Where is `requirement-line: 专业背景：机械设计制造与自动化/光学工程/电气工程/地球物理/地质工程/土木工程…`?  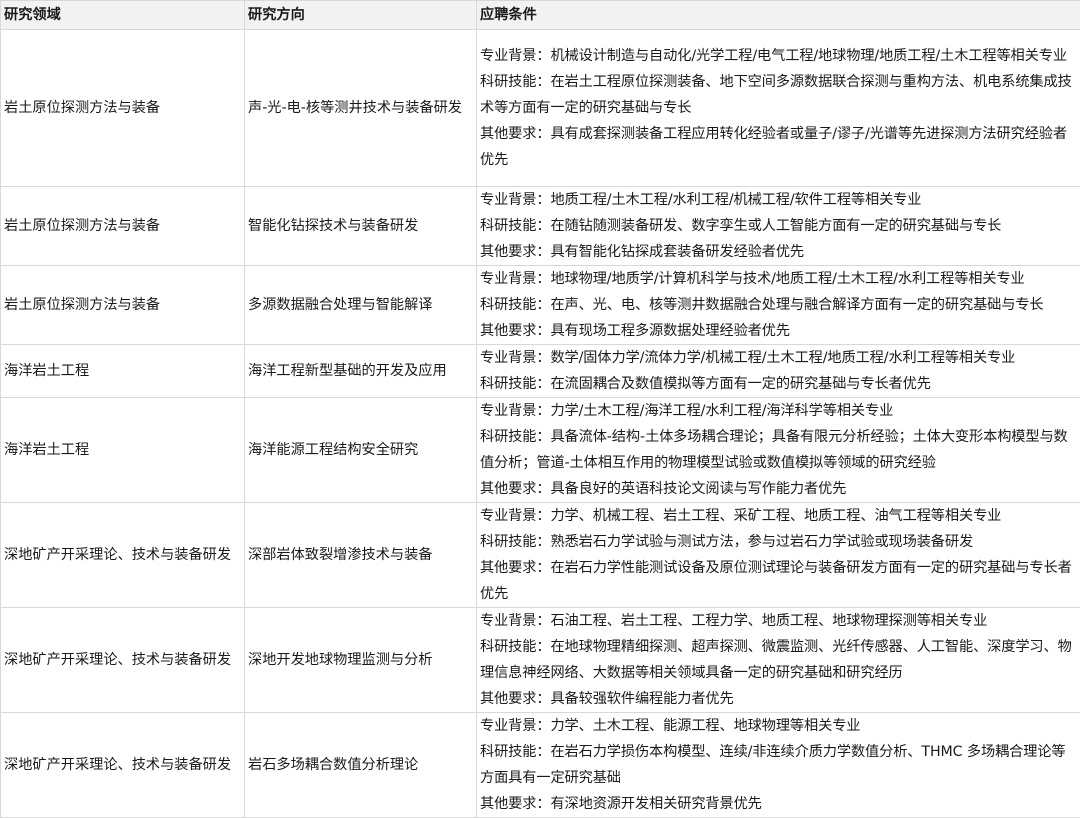 requirement-line: 专业背景：机械设计制造与自动化/光学工程/电气工程/地球物理/地质工程/土木工程… is located at coordinates (773, 56).